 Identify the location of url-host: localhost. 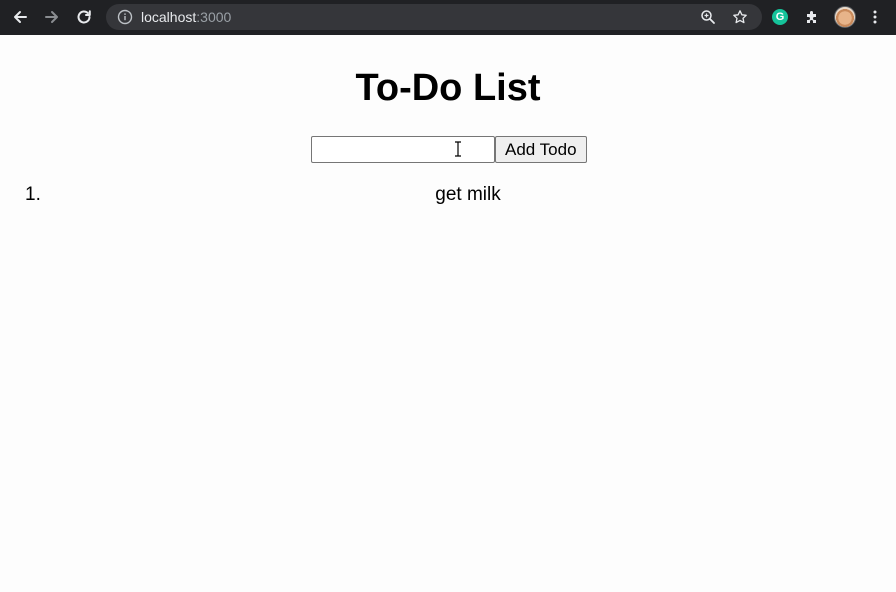
(169, 17).